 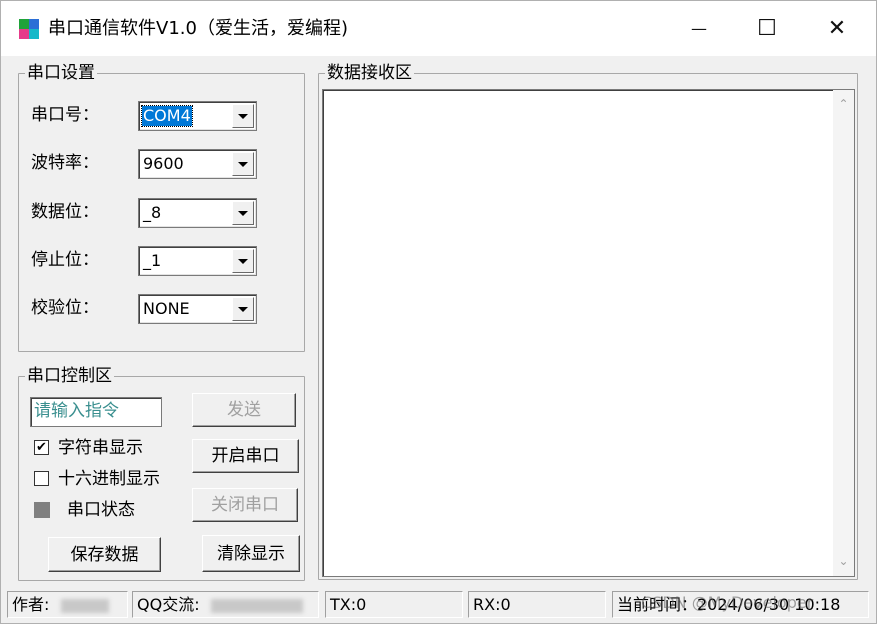 I want to click on hex-display-checkbox, so click(x=41, y=478).